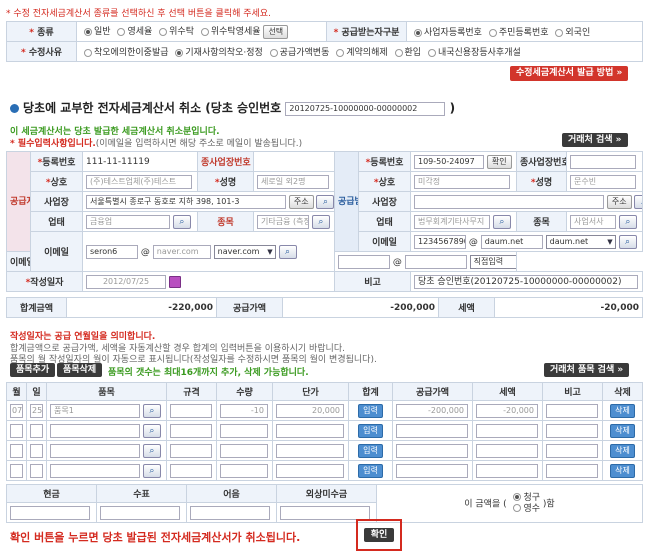 This screenshot has width=650, height=554. What do you see at coordinates (517, 508) in the screenshot?
I see `radio-receipt` at bounding box center [517, 508].